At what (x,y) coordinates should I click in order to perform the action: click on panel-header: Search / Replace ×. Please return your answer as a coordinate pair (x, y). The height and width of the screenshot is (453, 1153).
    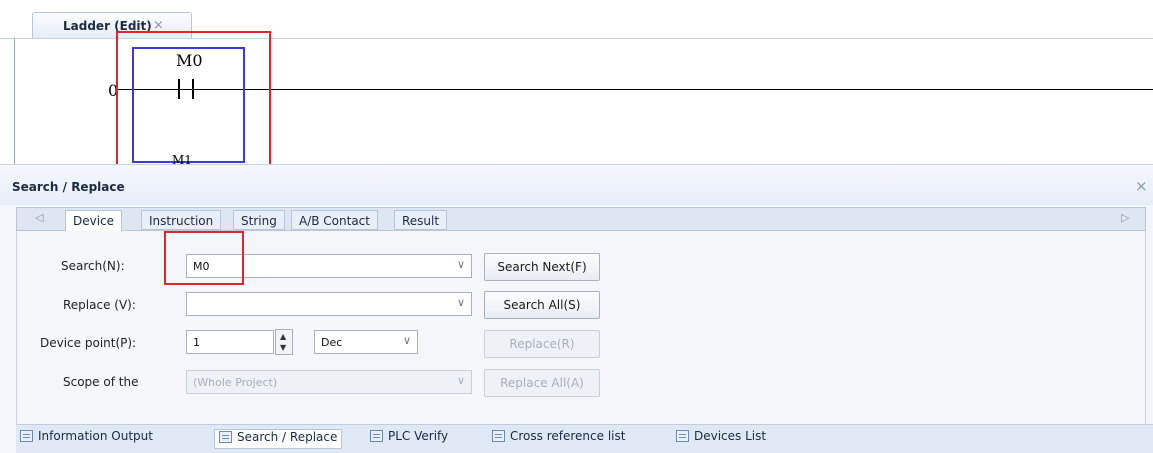
    Looking at the image, I should click on (576, 185).